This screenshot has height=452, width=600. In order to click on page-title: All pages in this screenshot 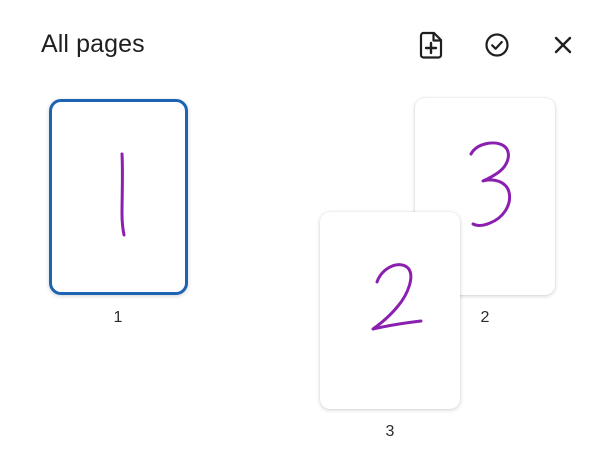, I will do `click(93, 44)`.